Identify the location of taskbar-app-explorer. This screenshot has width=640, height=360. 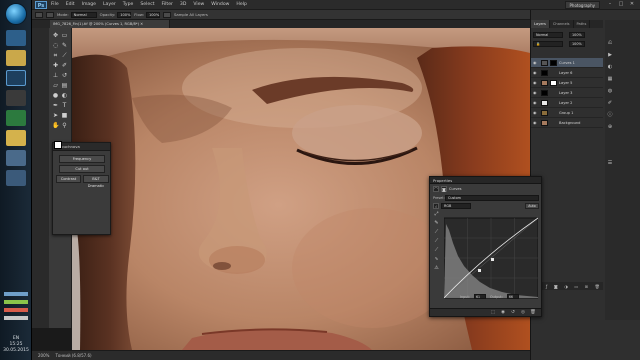
(16, 58).